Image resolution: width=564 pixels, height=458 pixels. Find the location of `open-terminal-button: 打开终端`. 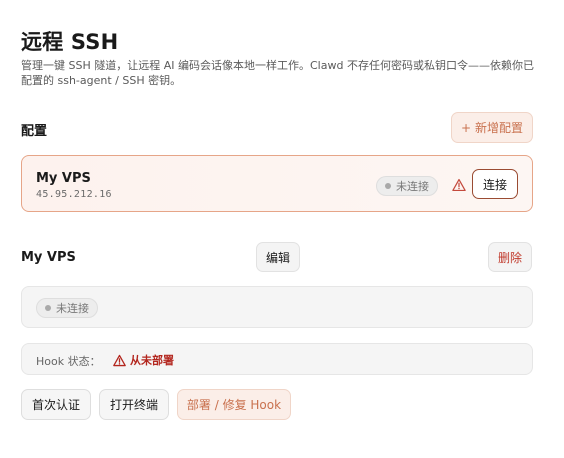

open-terminal-button: 打开终端 is located at coordinates (134, 404).